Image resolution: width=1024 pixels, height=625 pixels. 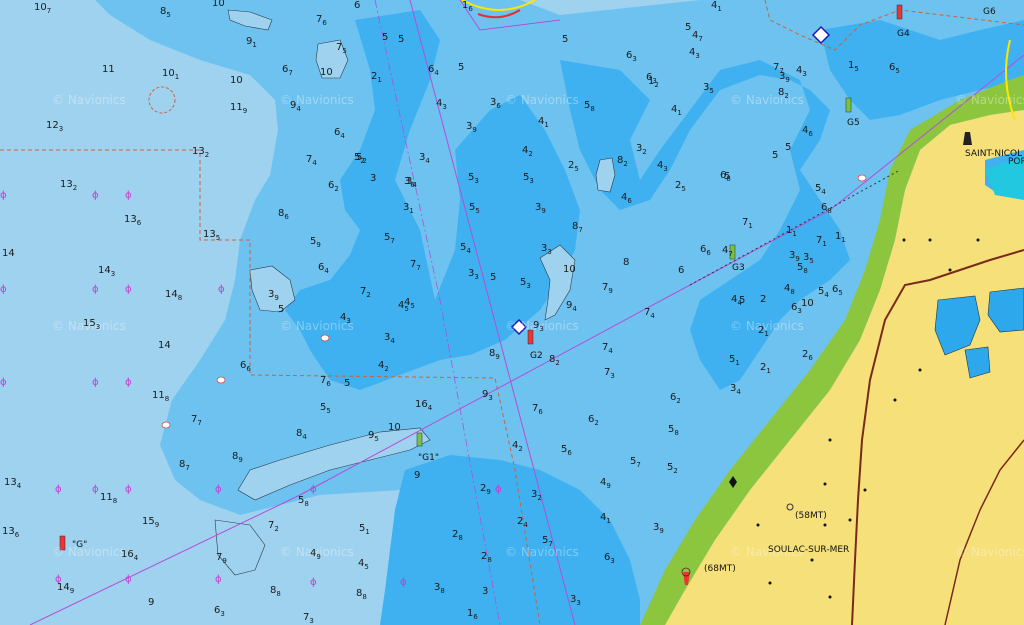 What do you see at coordinates (808, 550) in the screenshot?
I see `place-label-soulac: SOULAC-SUR-MER` at bounding box center [808, 550].